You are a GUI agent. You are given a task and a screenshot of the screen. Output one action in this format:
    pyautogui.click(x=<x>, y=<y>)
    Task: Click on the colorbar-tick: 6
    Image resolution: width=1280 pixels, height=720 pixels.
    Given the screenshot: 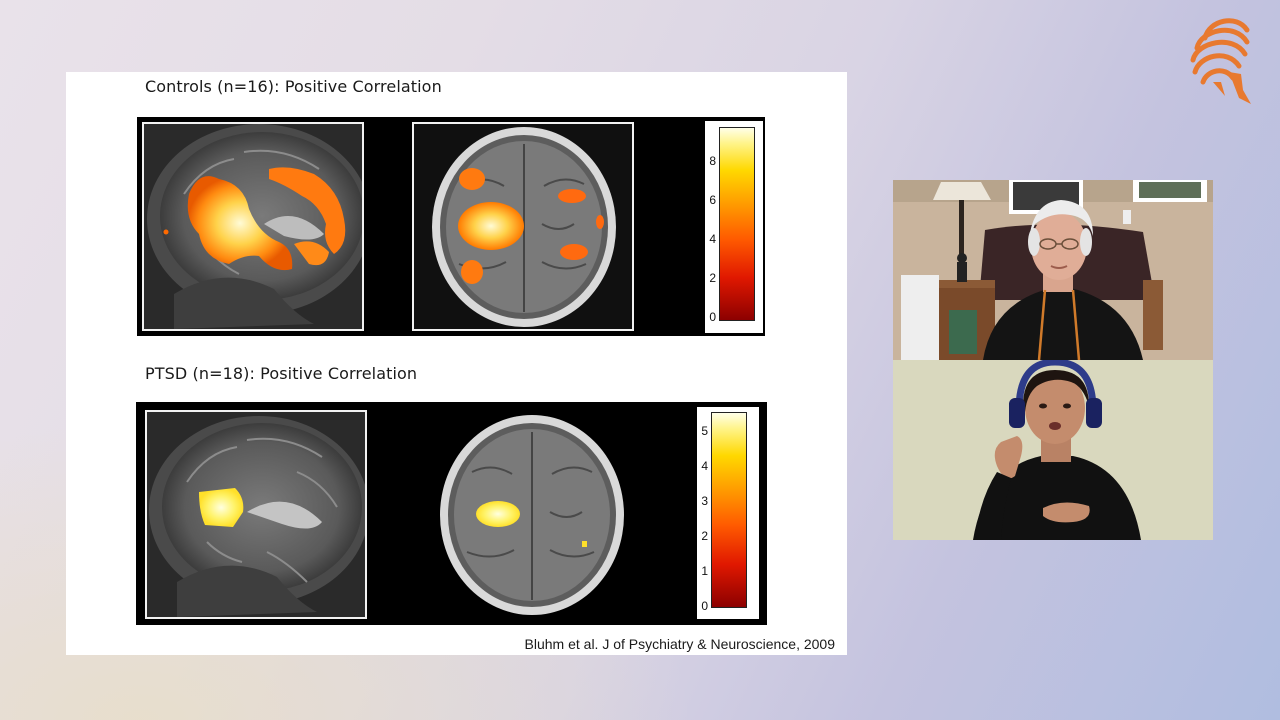 What is the action you would take?
    pyautogui.click(x=712, y=200)
    